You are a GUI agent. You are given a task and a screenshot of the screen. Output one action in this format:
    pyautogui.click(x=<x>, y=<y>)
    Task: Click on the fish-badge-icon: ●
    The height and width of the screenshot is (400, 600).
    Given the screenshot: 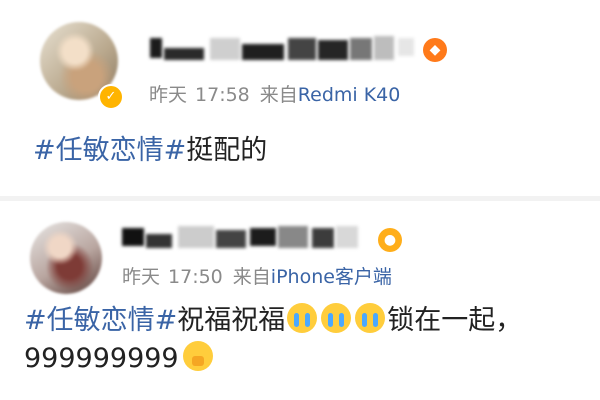 What is the action you would take?
    pyautogui.click(x=390, y=240)
    